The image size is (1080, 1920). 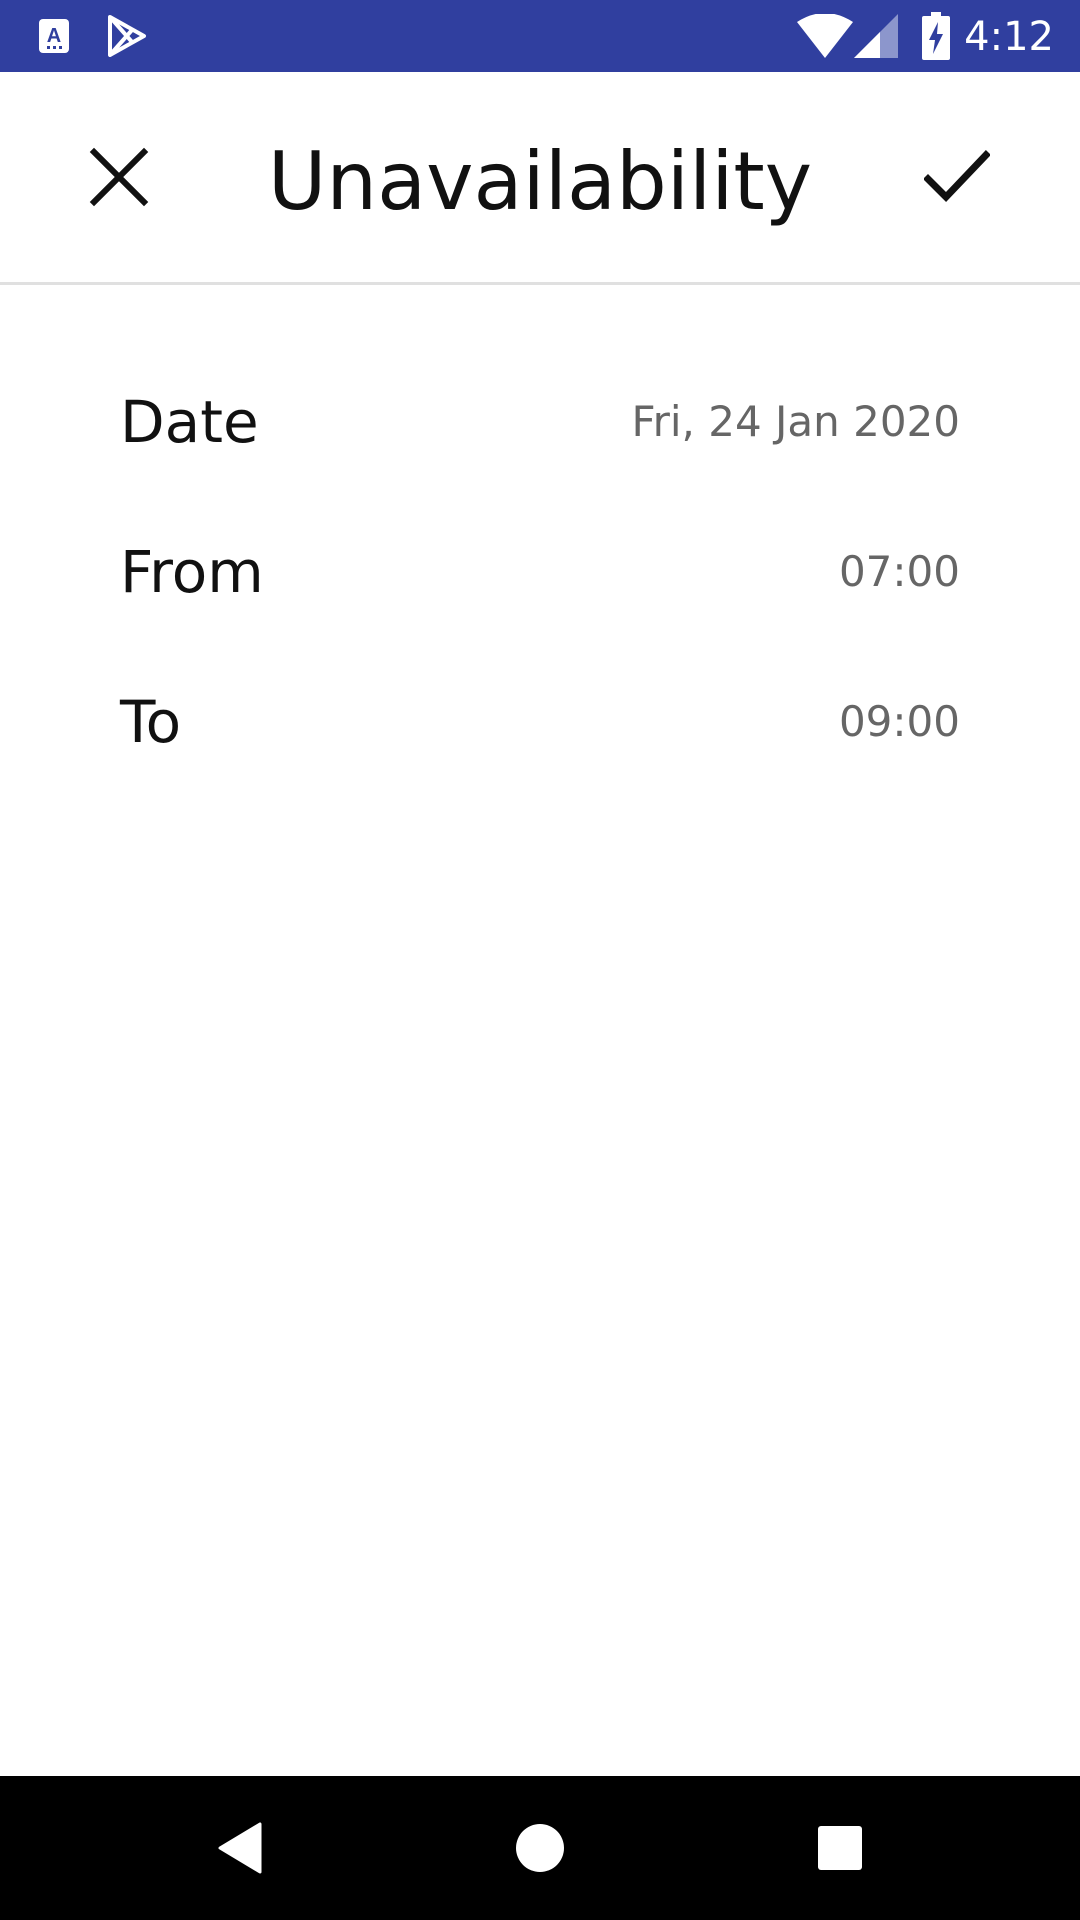 What do you see at coordinates (540, 36) in the screenshot?
I see `status-bar: A 4:12` at bounding box center [540, 36].